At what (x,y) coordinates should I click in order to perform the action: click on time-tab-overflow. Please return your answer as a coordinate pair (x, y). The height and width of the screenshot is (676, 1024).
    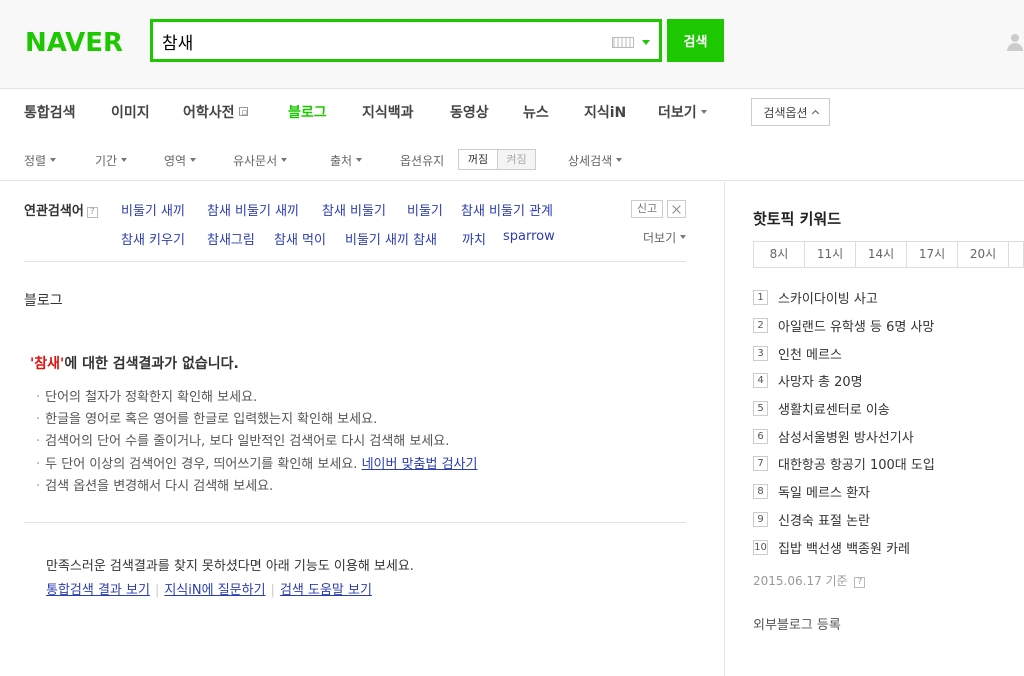
    Looking at the image, I should click on (1016, 254).